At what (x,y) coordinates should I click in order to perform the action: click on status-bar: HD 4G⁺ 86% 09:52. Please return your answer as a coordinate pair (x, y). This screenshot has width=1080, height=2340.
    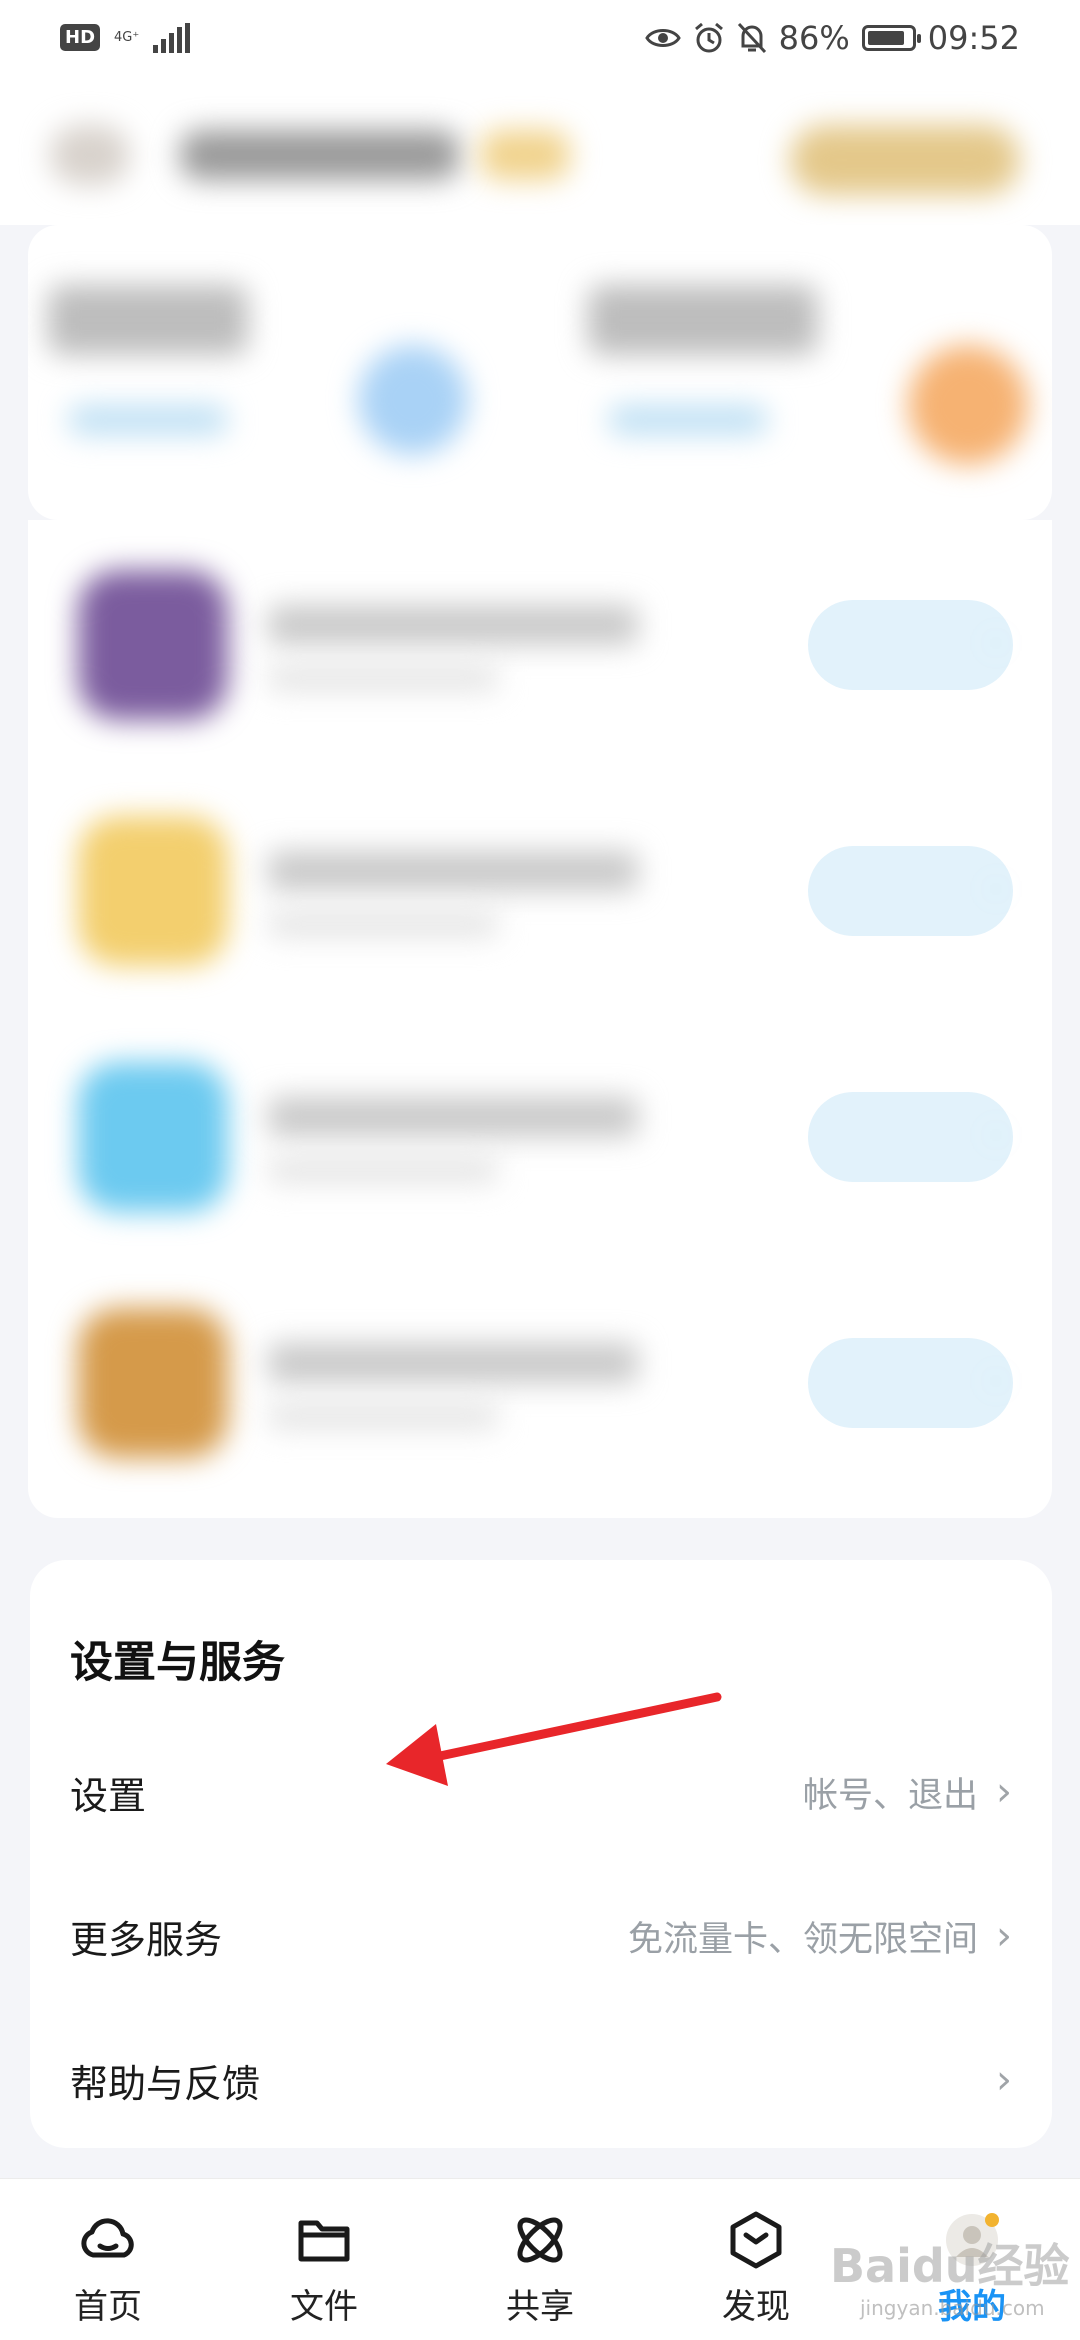
    Looking at the image, I should click on (540, 37).